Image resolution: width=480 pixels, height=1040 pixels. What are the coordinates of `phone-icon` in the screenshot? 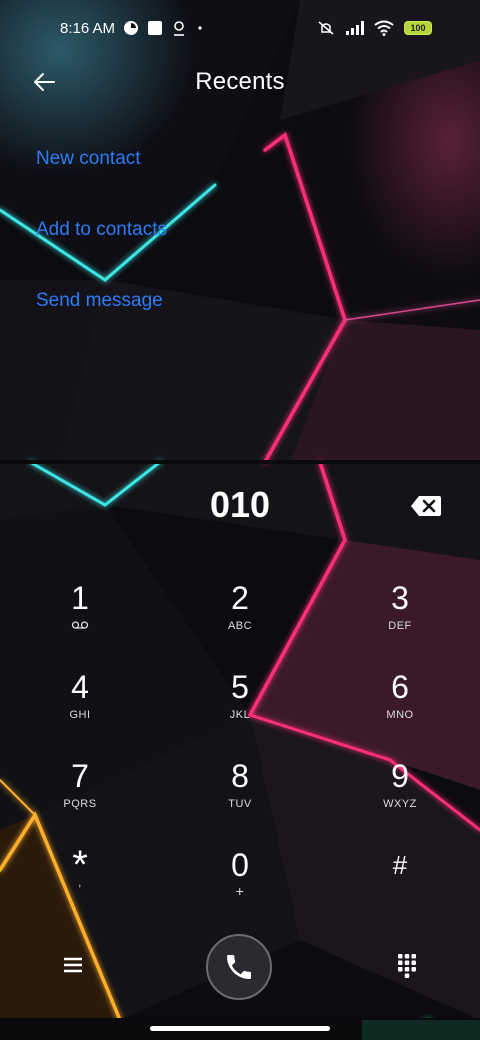 It's located at (239, 967).